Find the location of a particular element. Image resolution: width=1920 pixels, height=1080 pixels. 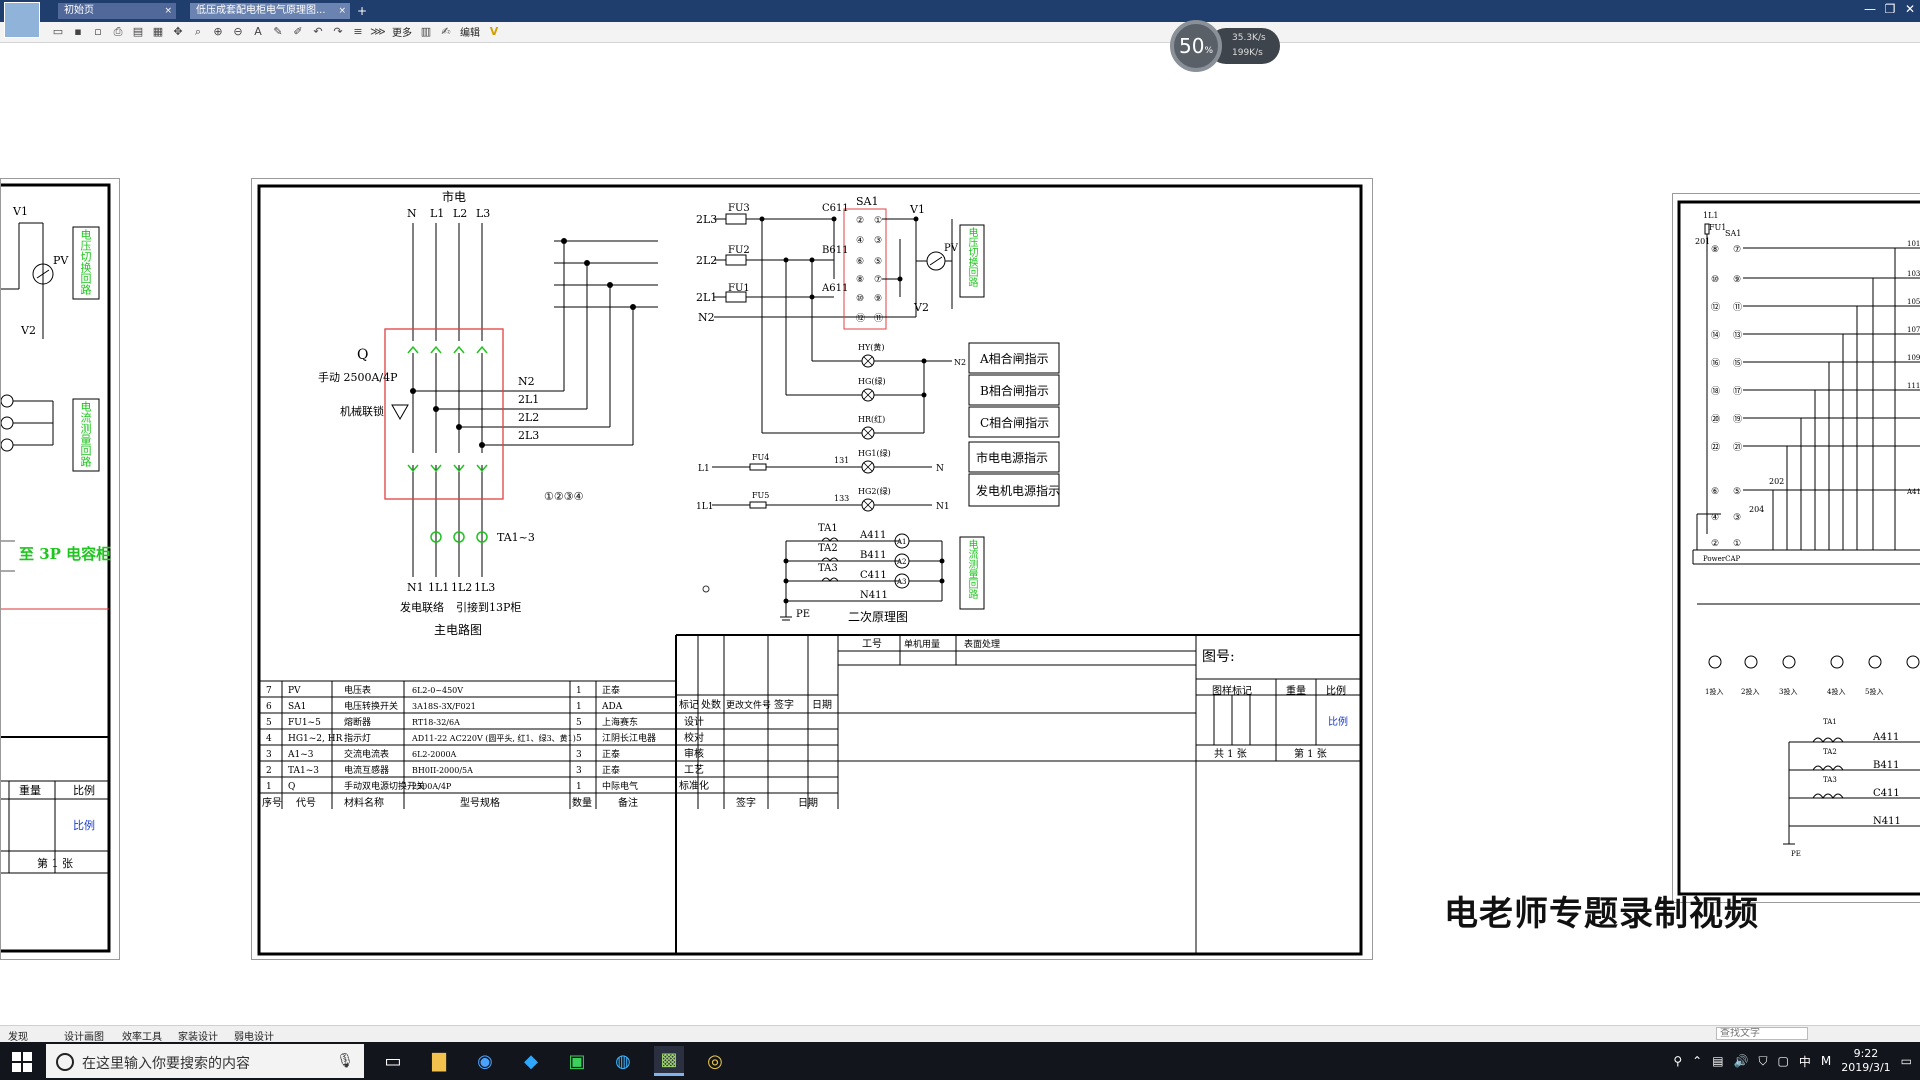

bom-cell: TA1~3 is located at coordinates (303, 771).